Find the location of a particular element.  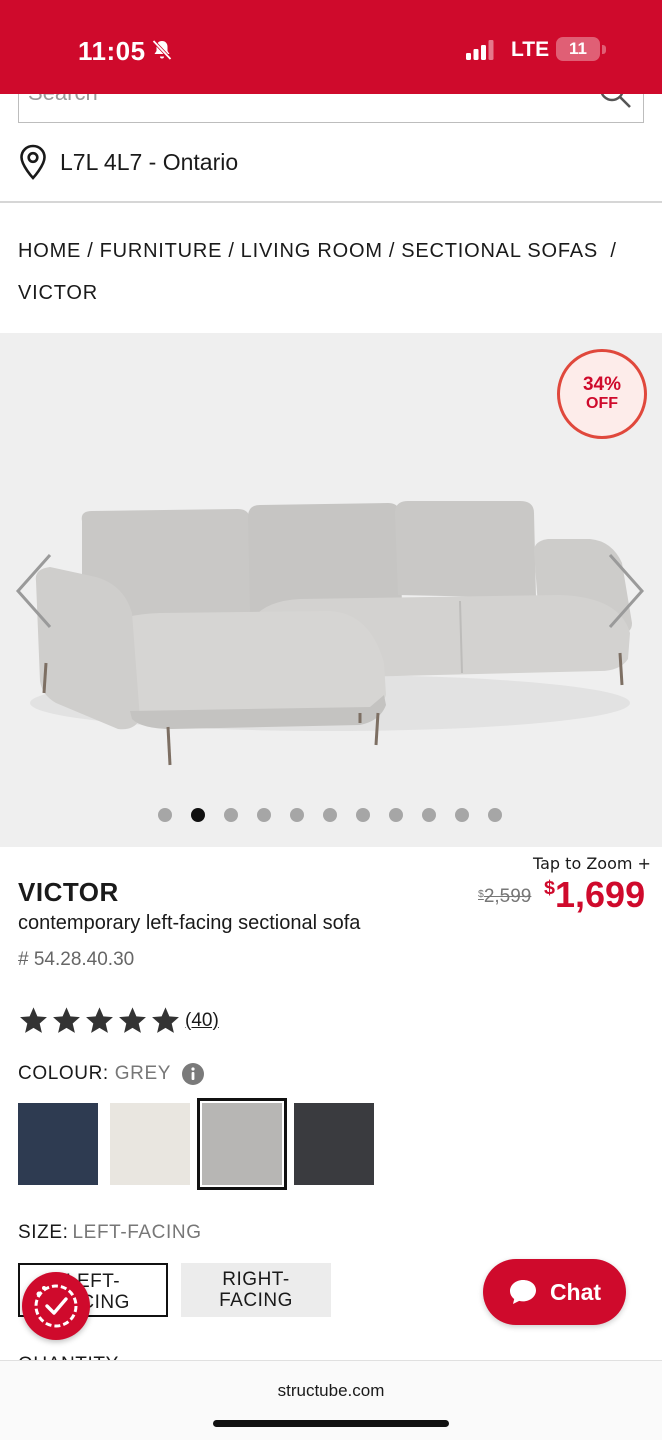

colour-value: GREY is located at coordinates (143, 1073).